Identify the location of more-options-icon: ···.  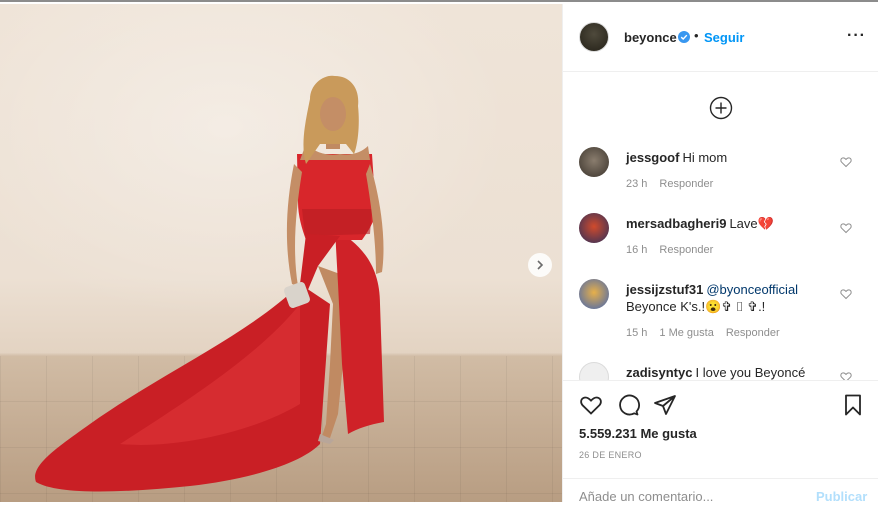
(856, 36).